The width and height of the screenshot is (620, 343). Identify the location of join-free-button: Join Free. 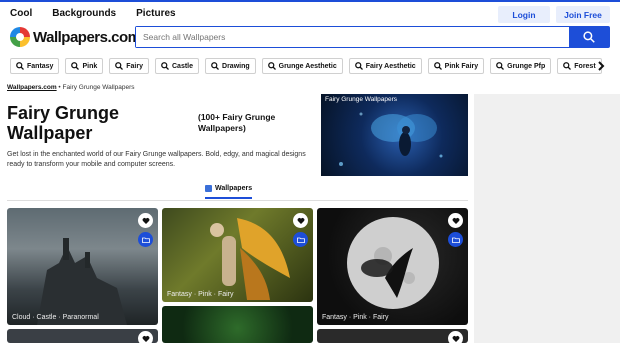
(583, 14).